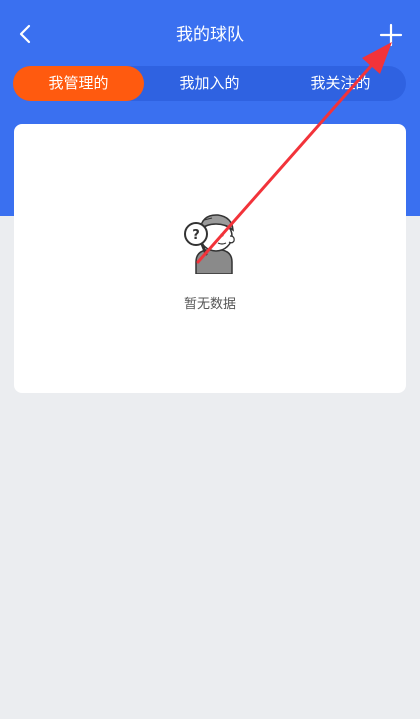 This screenshot has height=719, width=420. Describe the element at coordinates (78, 83) in the screenshot. I see `tab-managed: 我管理的` at that location.